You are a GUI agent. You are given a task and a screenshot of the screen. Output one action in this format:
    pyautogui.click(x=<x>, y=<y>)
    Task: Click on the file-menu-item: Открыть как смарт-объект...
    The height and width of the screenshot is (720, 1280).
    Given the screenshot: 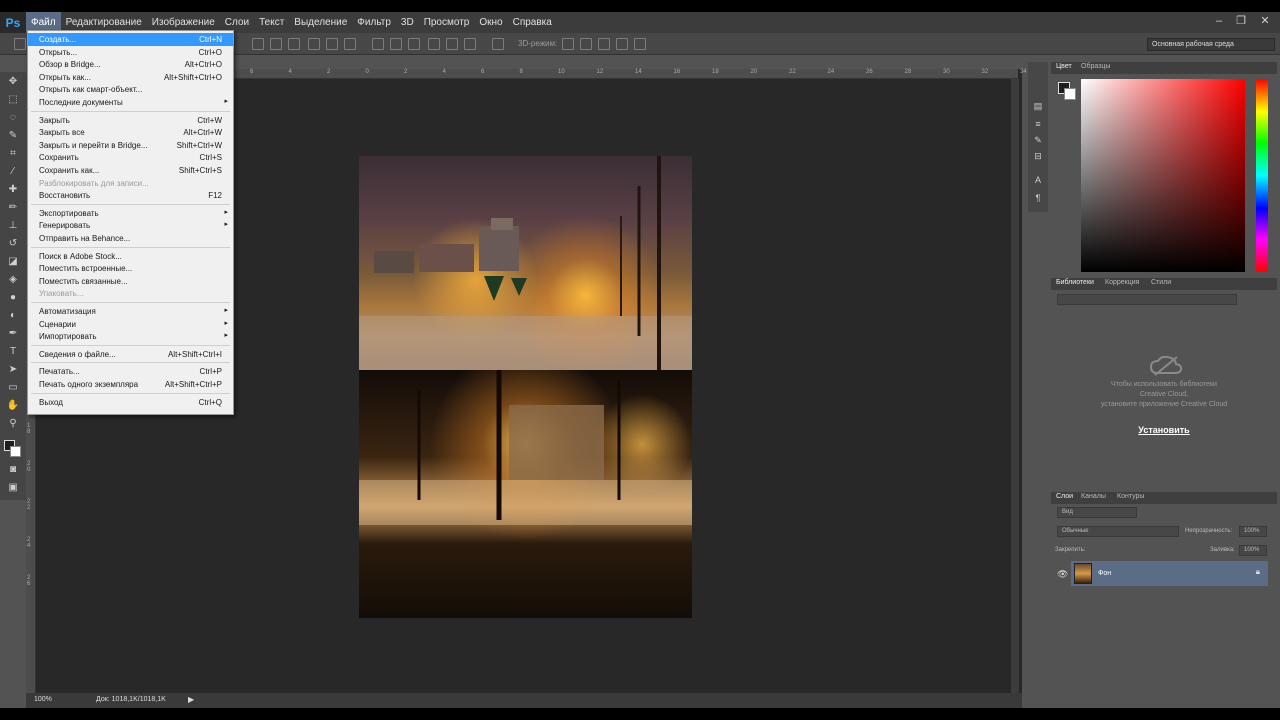 What is the action you would take?
    pyautogui.click(x=130, y=89)
    